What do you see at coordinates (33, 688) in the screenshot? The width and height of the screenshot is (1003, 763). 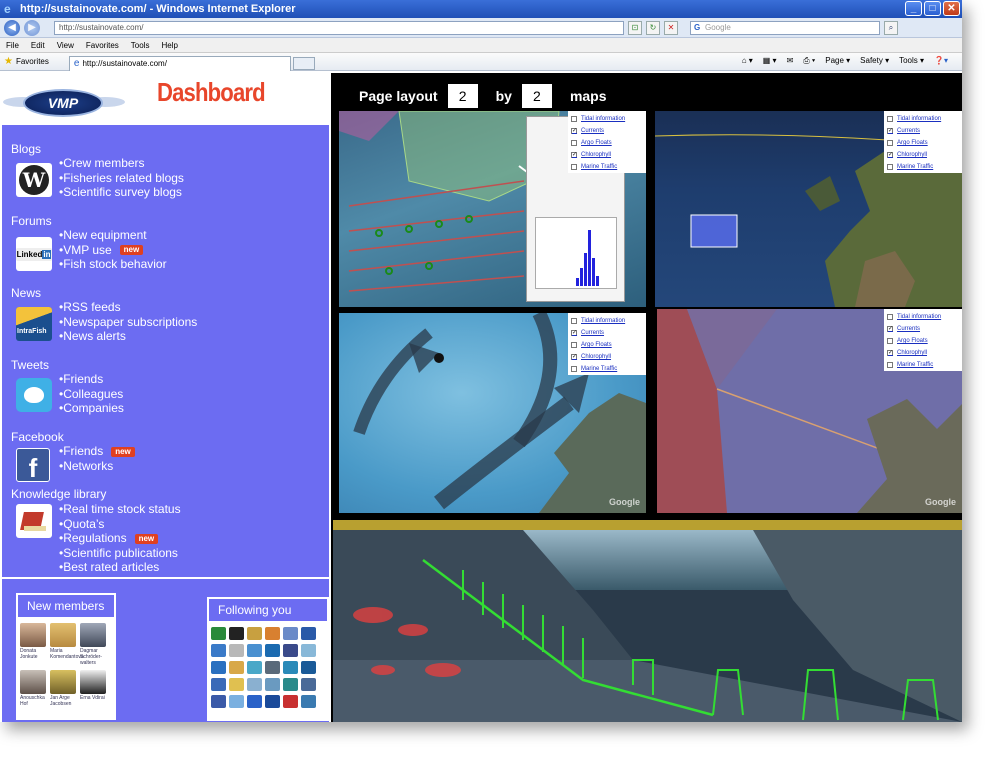 I see `member-card: Anouschka Hof` at bounding box center [33, 688].